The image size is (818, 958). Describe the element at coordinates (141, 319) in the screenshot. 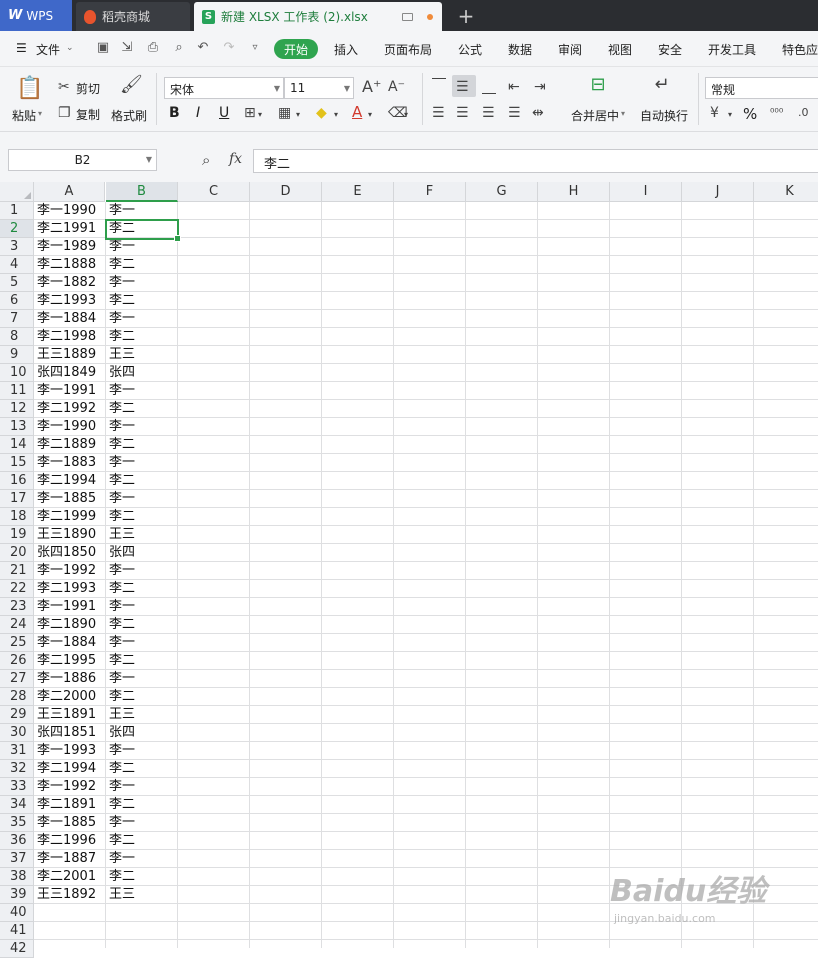

I see `cell-b7: 李一` at that location.